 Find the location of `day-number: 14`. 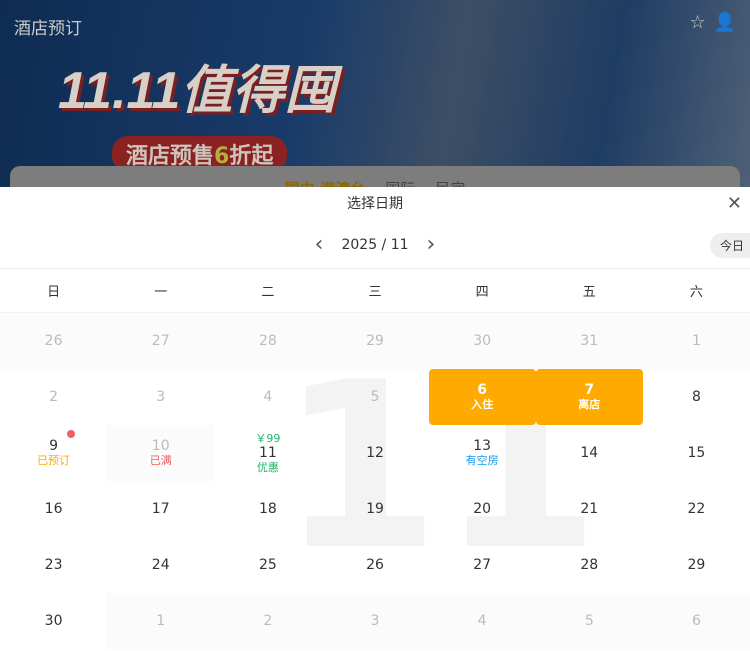

day-number: 14 is located at coordinates (589, 453).